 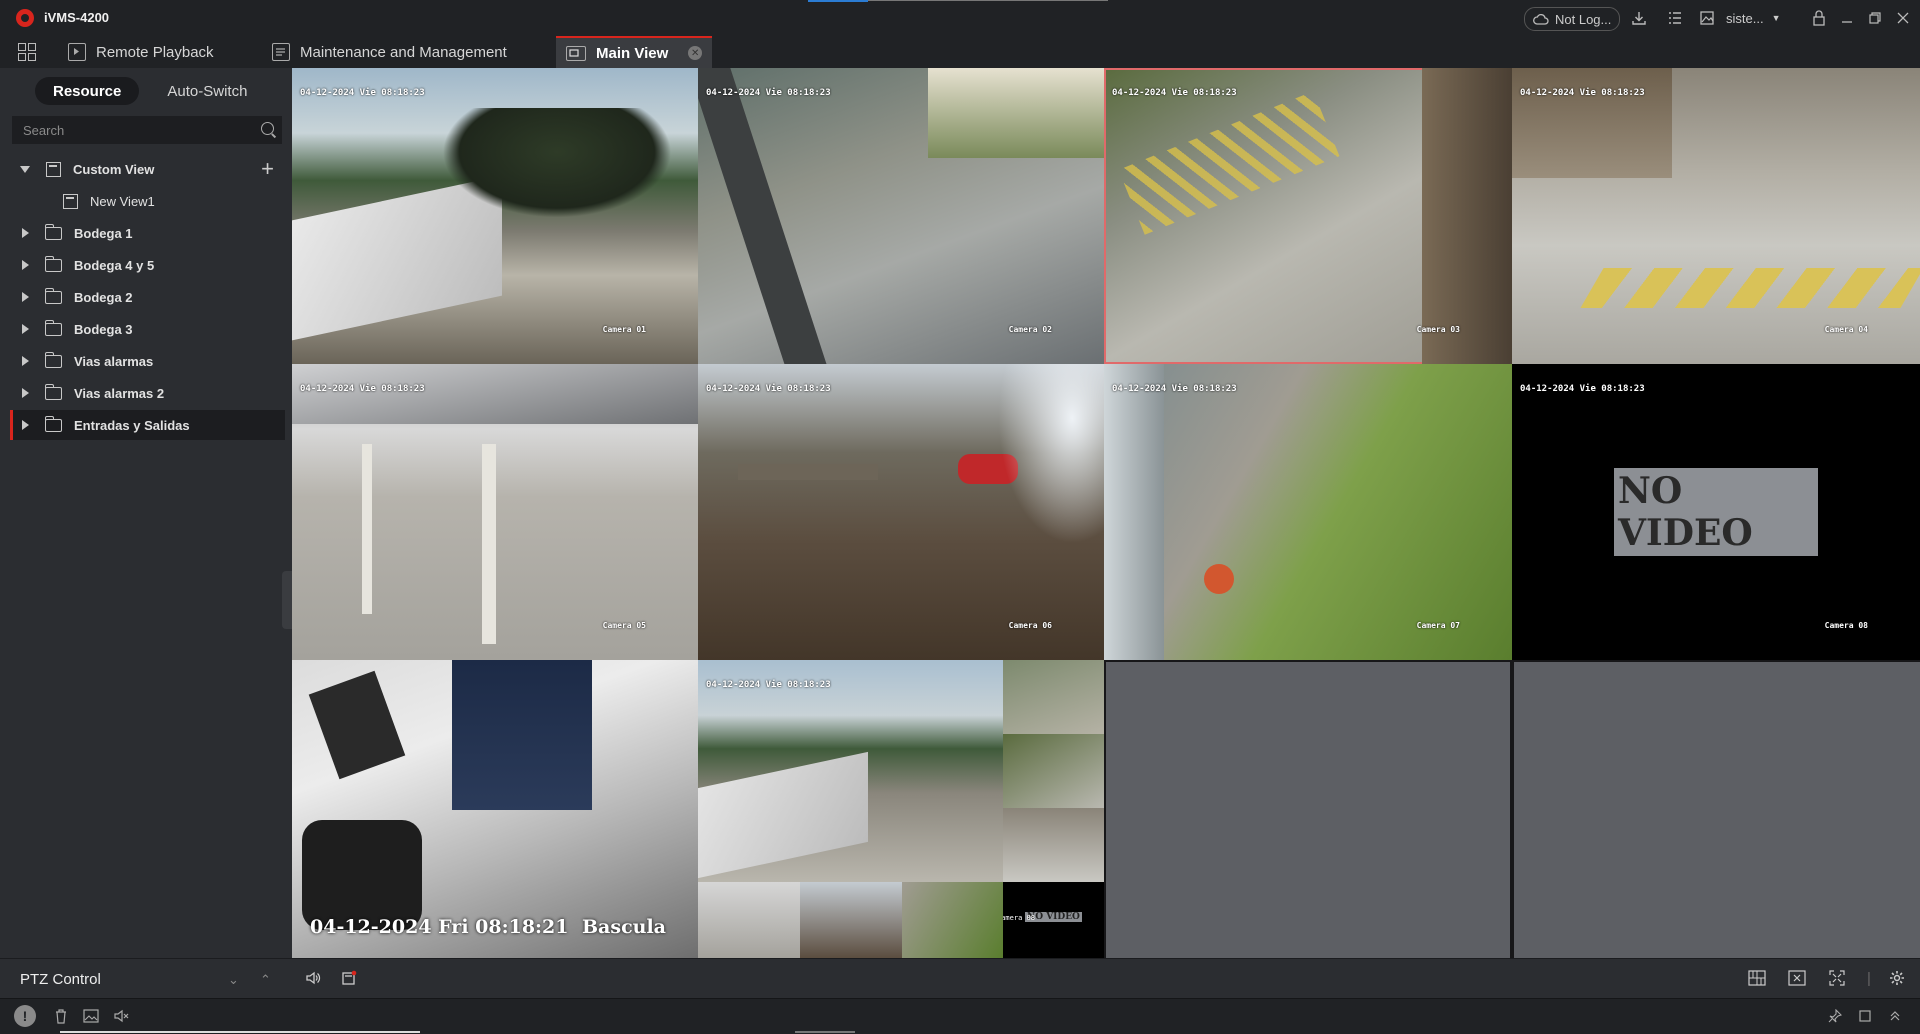 I want to click on mute-icon, so click(x=121, y=1016).